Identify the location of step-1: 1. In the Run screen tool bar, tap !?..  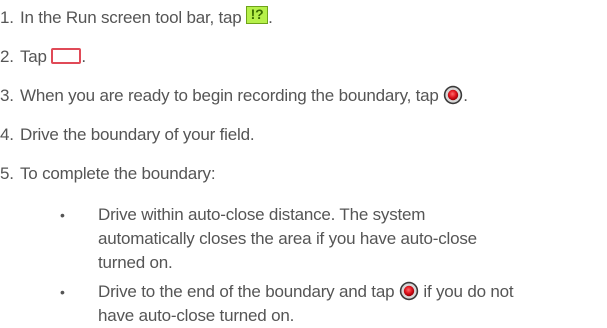
(136, 18).